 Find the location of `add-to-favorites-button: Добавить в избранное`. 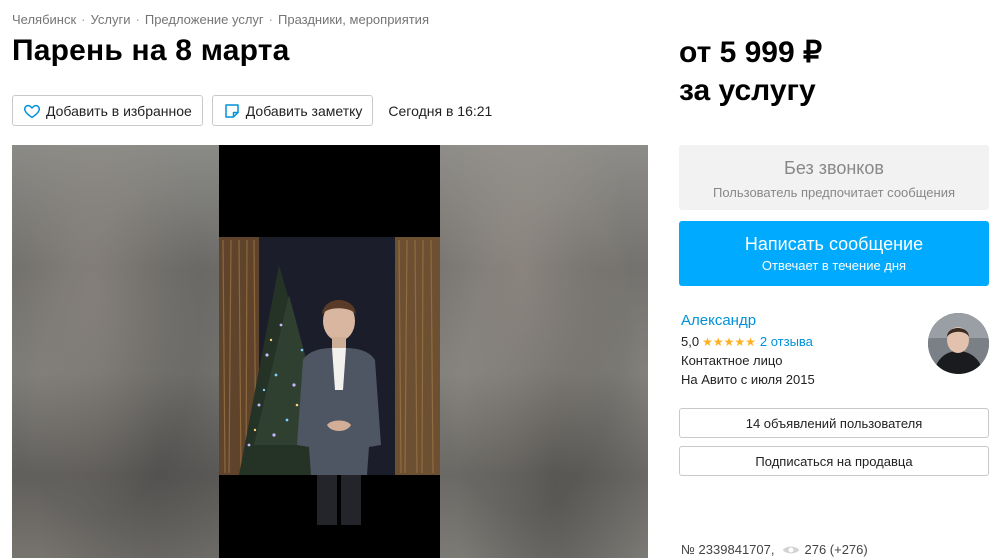

add-to-favorites-button: Добавить в избранное is located at coordinates (107, 110).